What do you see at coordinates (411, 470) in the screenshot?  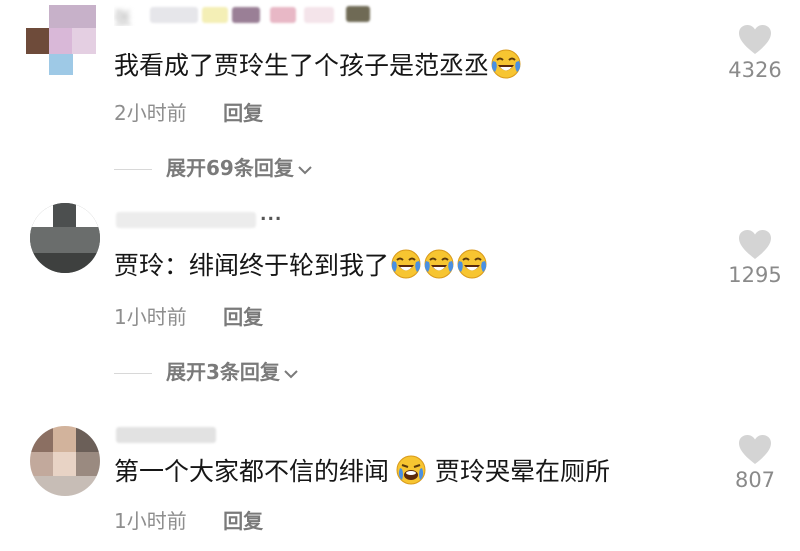 I see `crying-laughing-icon` at bounding box center [411, 470].